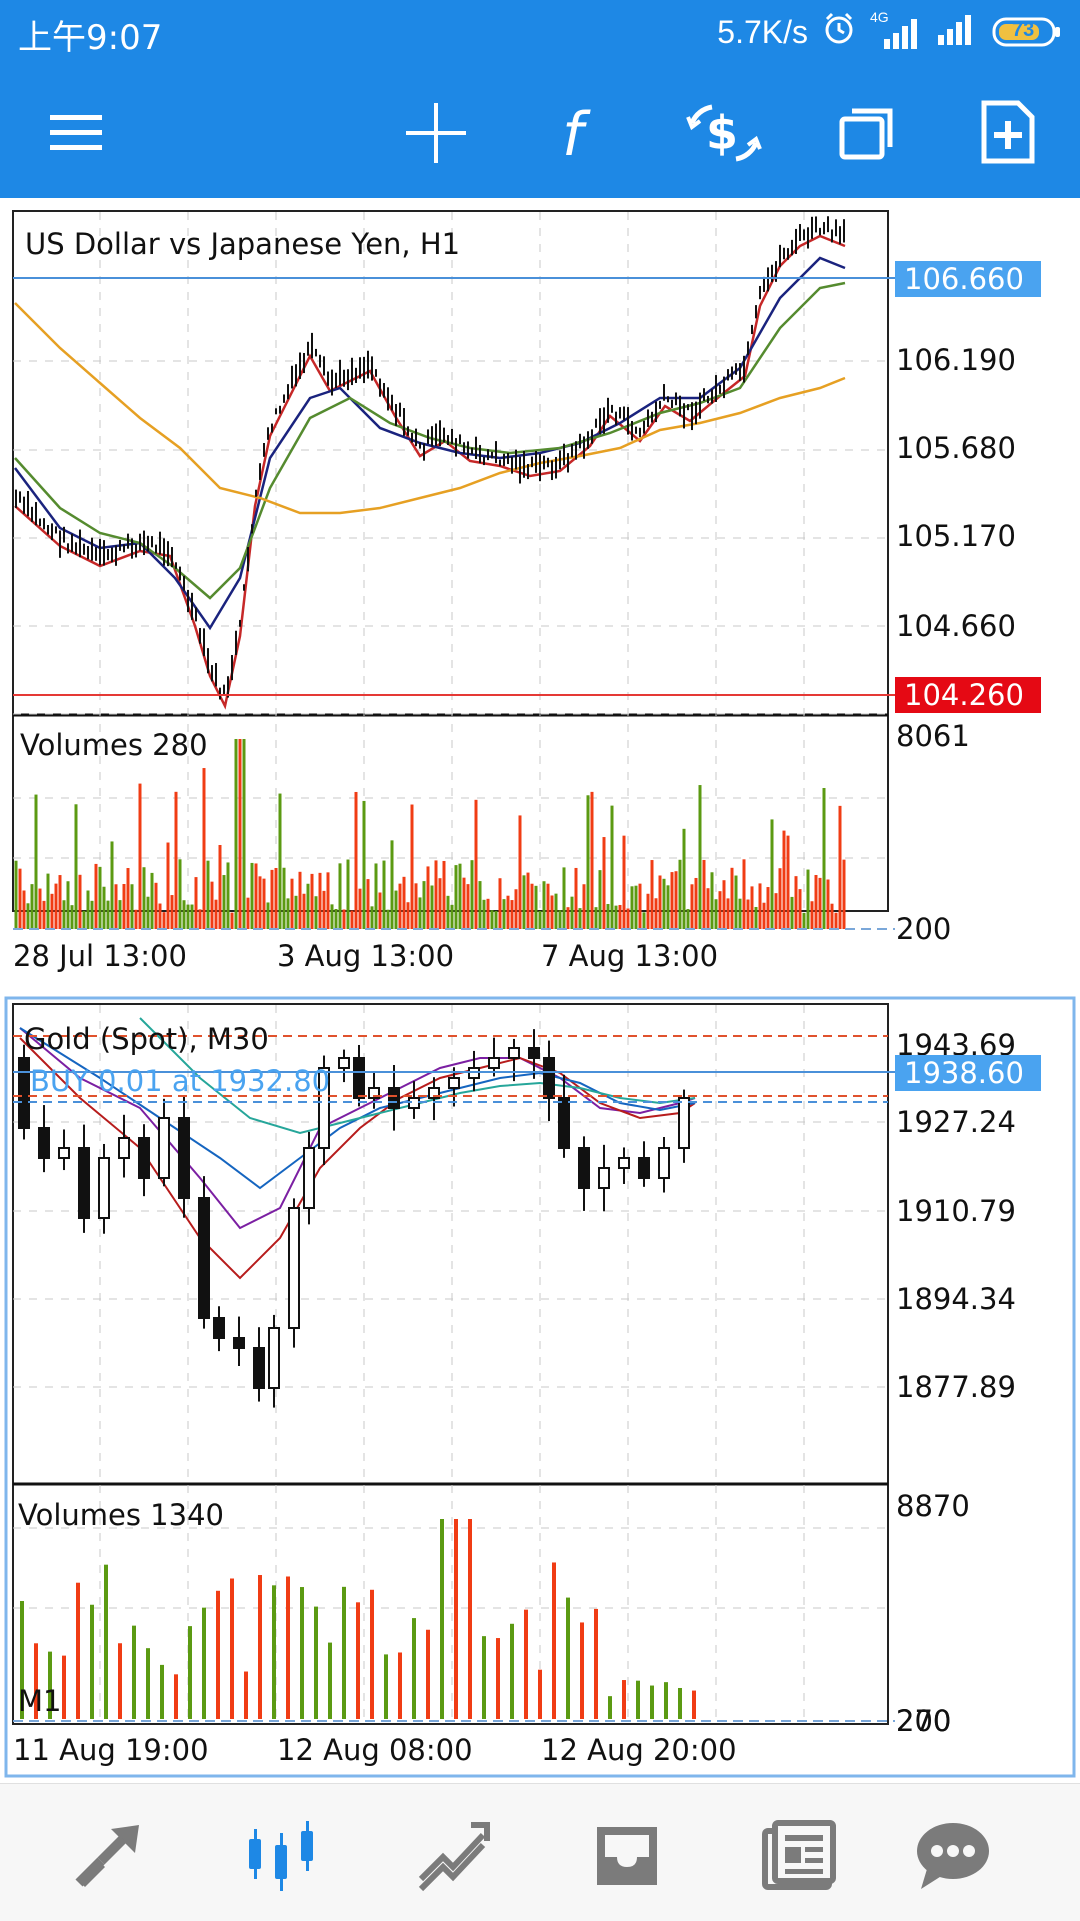 Image resolution: width=1080 pixels, height=1921 pixels. What do you see at coordinates (923, 1721) in the screenshot?
I see `chart2-volume-min: 200` at bounding box center [923, 1721].